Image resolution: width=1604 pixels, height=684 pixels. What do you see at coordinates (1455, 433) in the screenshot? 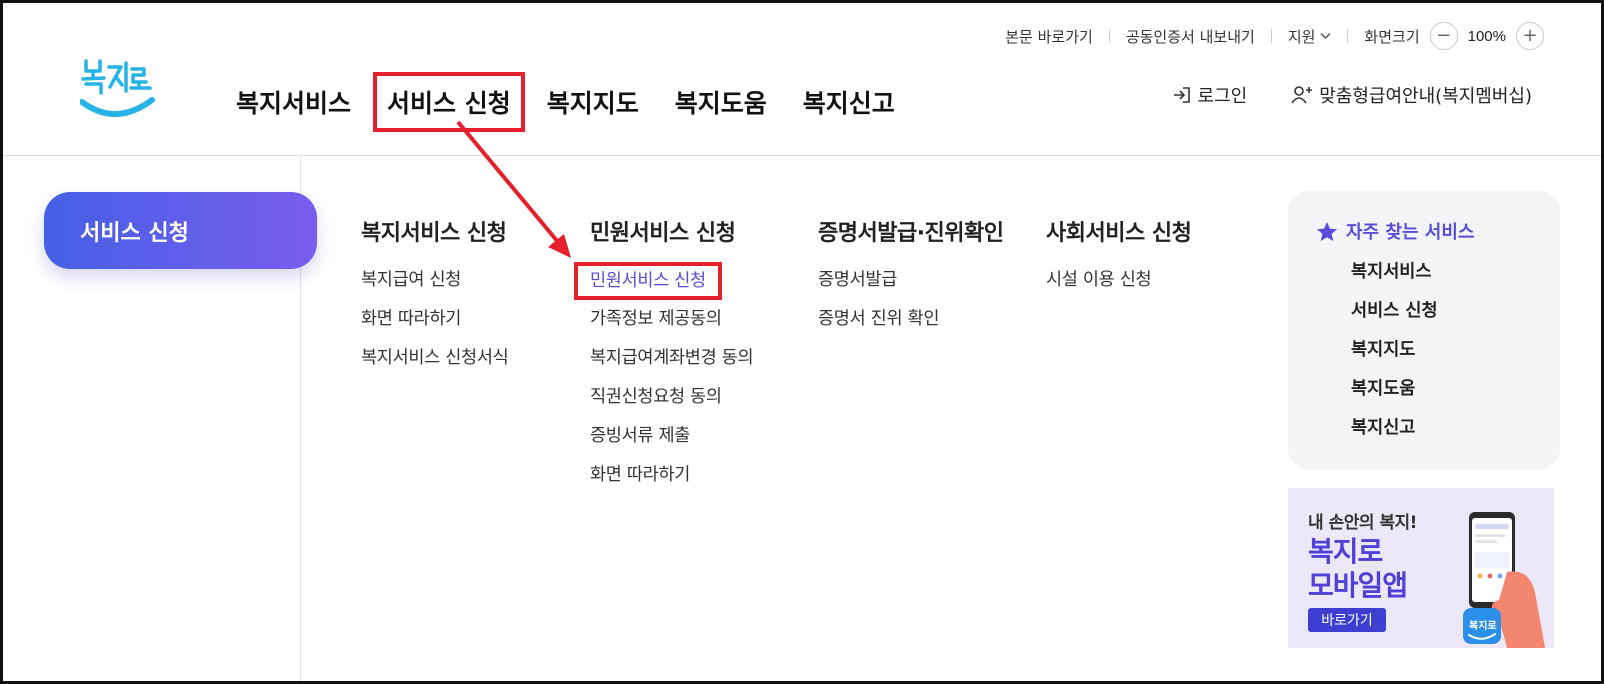
I see `favorite-item: 복지신고` at bounding box center [1455, 433].